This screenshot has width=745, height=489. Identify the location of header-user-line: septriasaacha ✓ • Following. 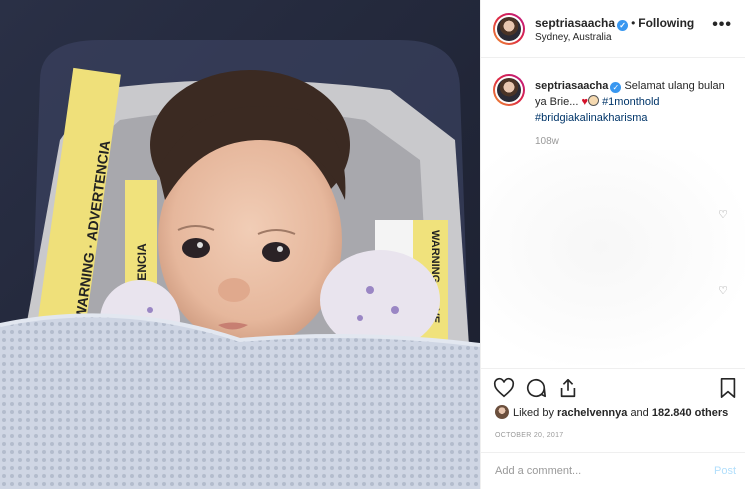
(614, 23).